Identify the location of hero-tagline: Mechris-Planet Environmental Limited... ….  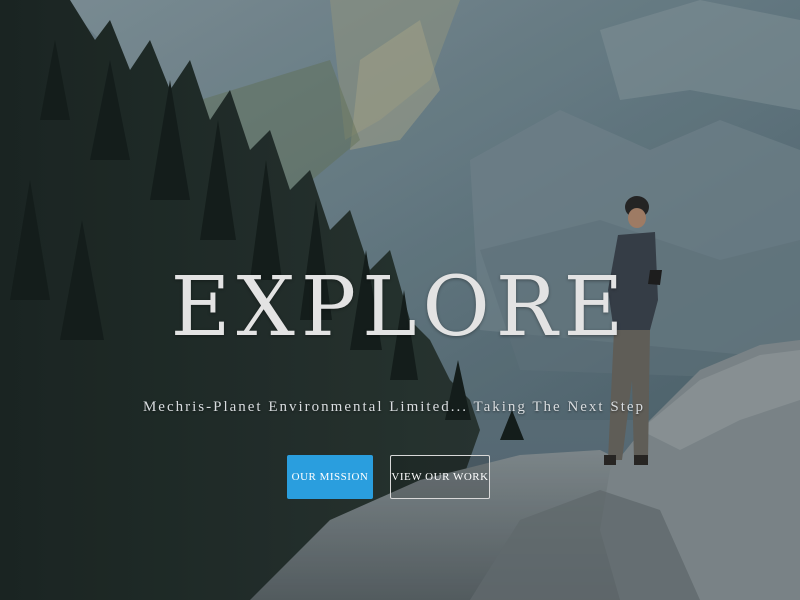
(394, 407).